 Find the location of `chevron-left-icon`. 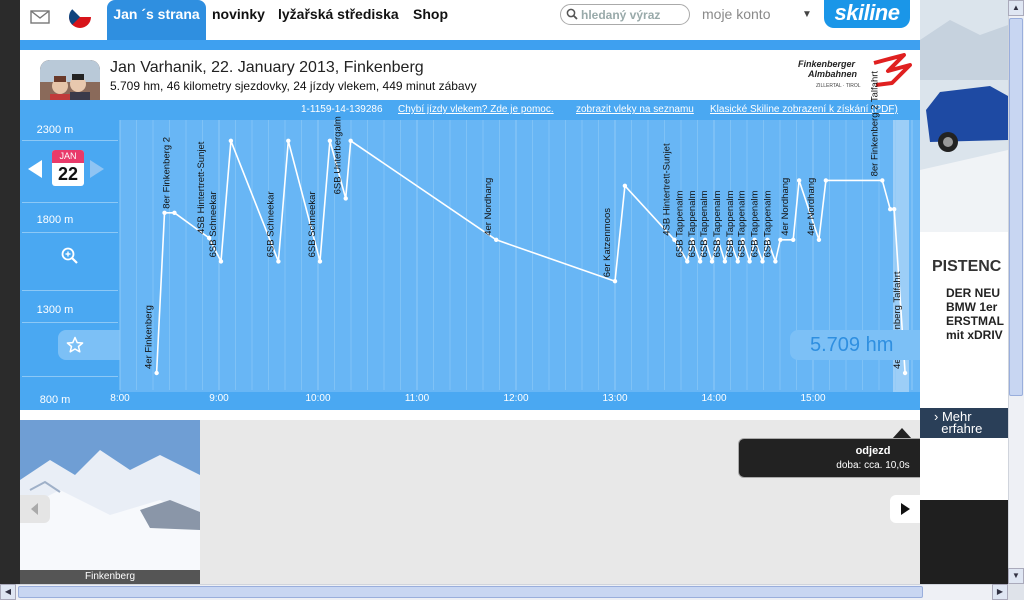

chevron-left-icon is located at coordinates (34, 509).